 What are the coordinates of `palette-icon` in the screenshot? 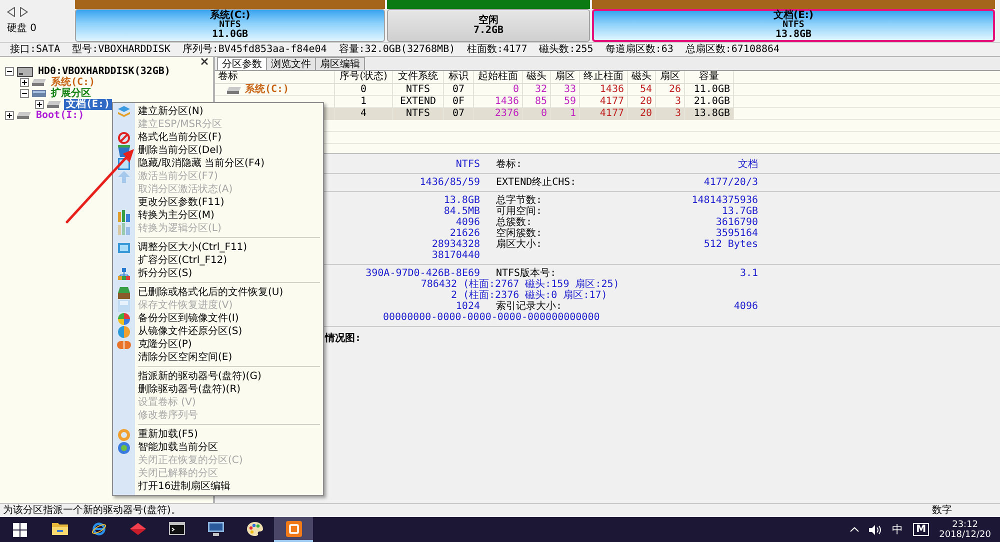 It's located at (254, 529).